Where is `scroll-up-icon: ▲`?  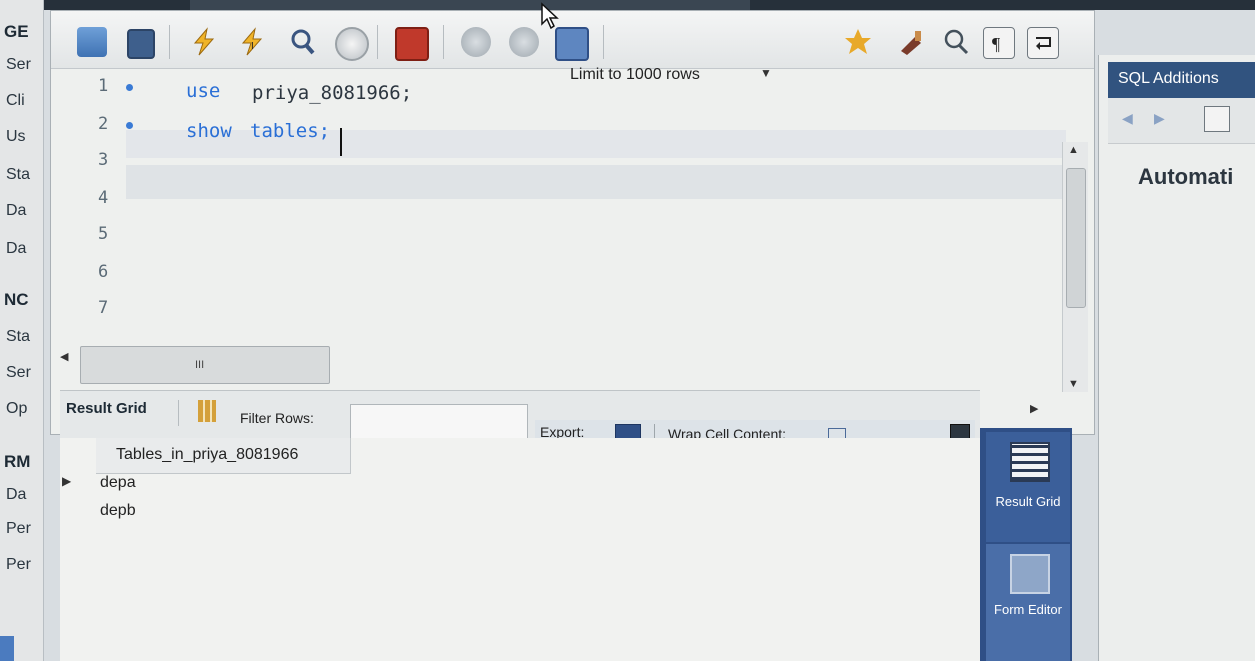
scroll-up-icon: ▲ is located at coordinates (1073, 150).